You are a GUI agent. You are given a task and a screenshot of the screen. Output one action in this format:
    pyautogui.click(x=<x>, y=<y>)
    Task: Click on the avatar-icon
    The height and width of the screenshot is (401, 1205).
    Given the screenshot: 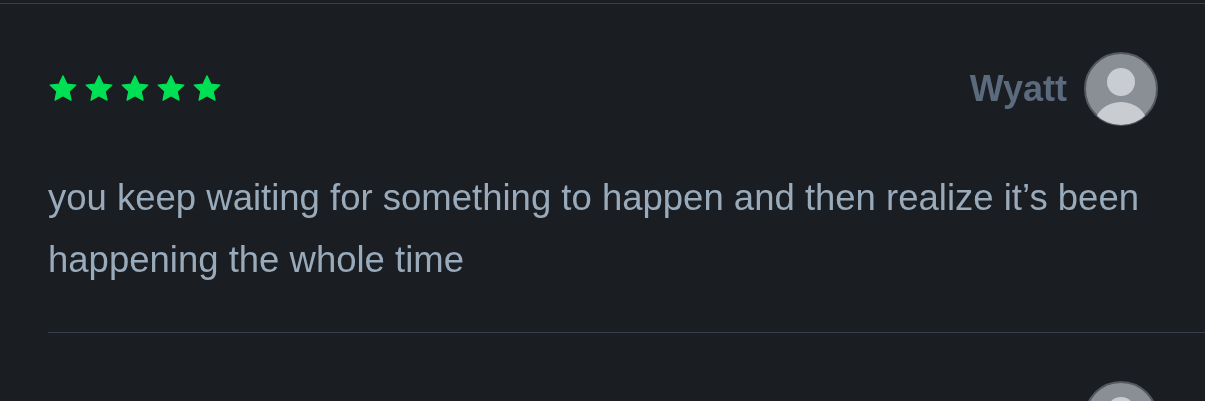 What is the action you would take?
    pyautogui.click(x=1121, y=89)
    